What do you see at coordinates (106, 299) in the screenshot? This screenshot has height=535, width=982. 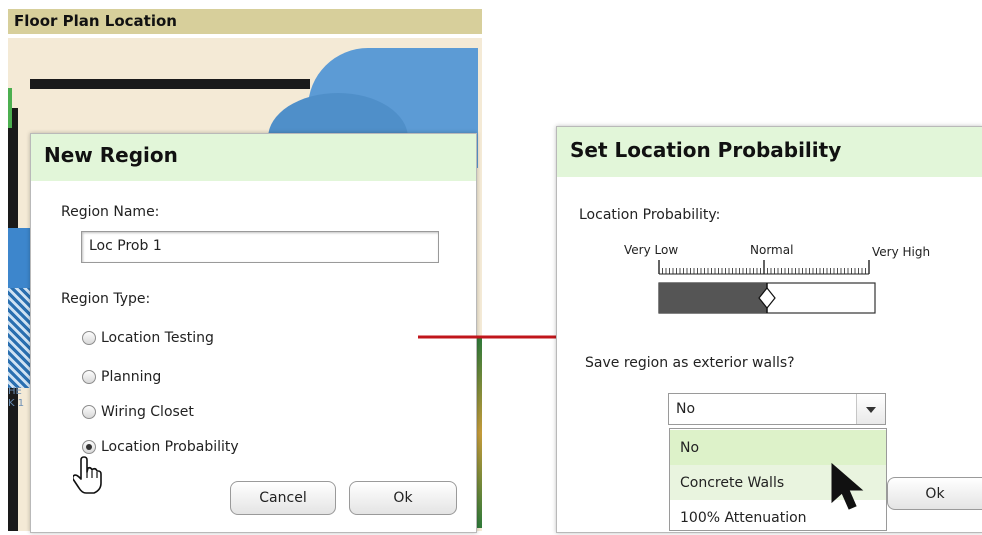 I see `region-type-label: Region Type:` at bounding box center [106, 299].